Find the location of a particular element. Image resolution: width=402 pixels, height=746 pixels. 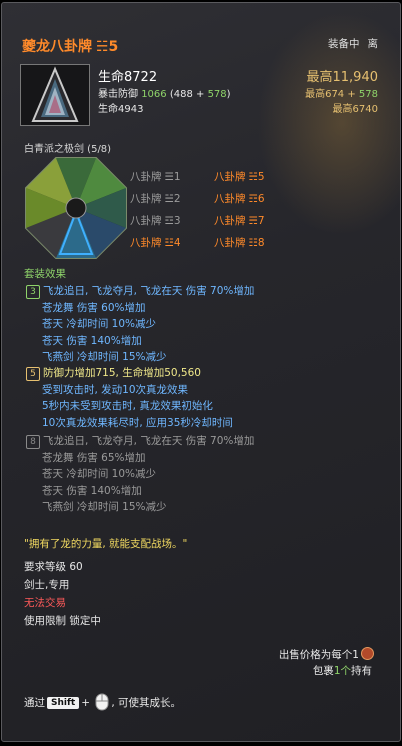

set-effect-line: 8 飞龙追日, 飞龙夺月, 飞龙在天 伤害 70%增加 is located at coordinates (140, 441).